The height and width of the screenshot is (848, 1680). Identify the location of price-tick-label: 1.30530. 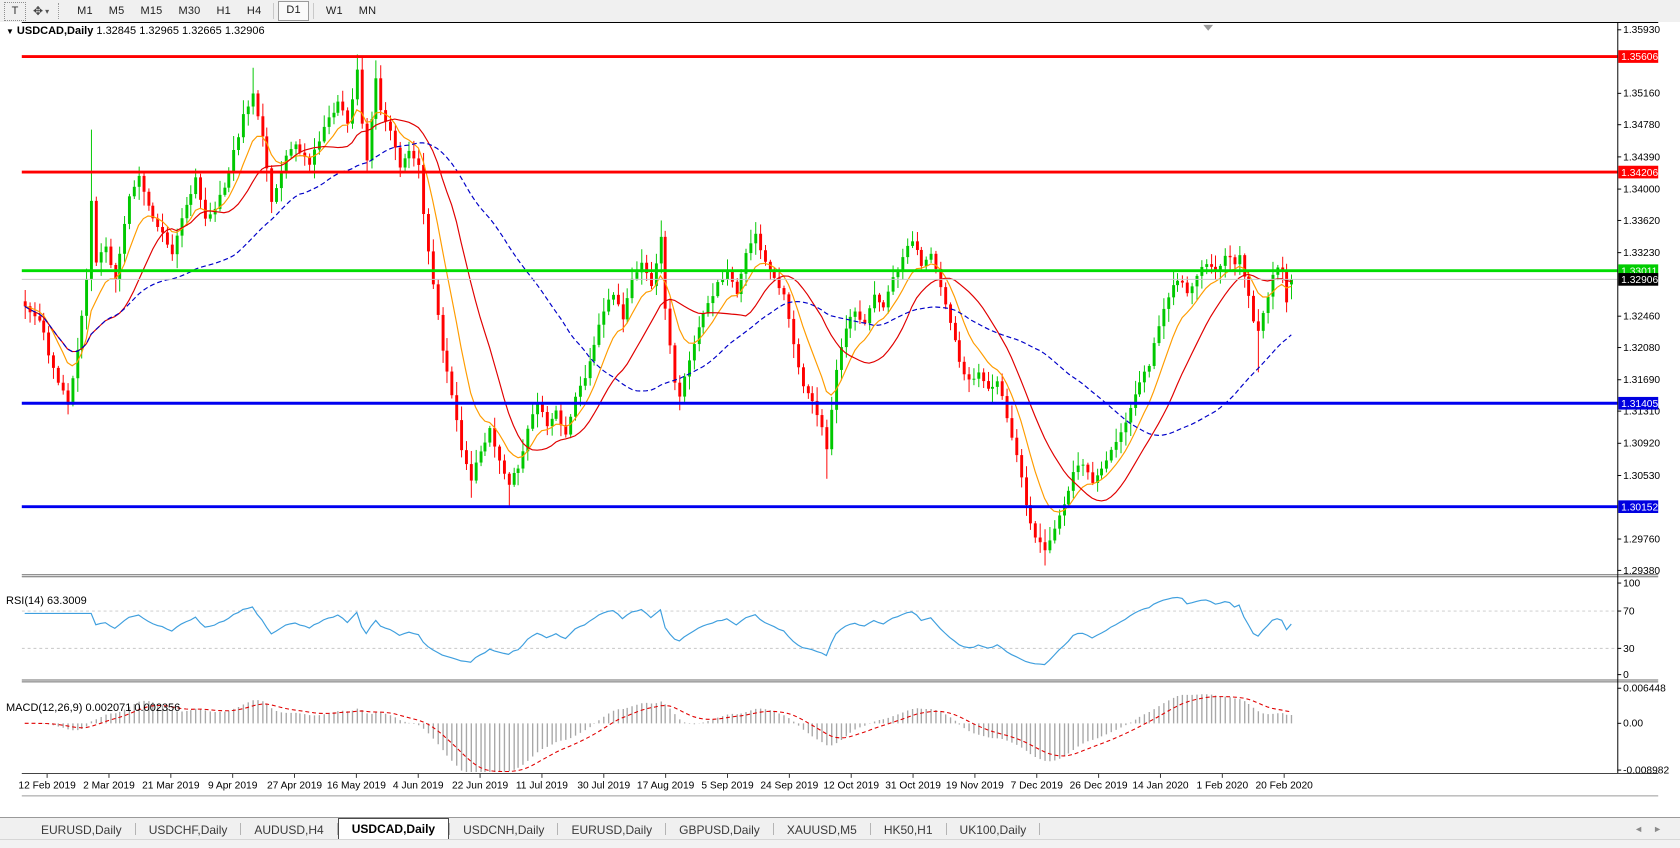
(1641, 476).